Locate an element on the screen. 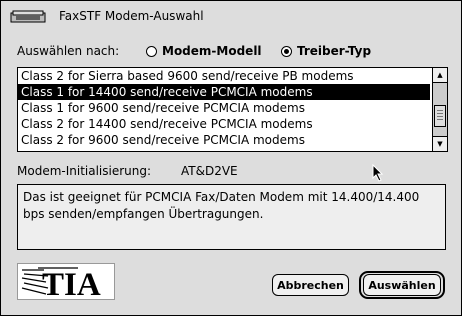 The image size is (462, 316). tia-logo-graphic: TIA is located at coordinates (61, 285).